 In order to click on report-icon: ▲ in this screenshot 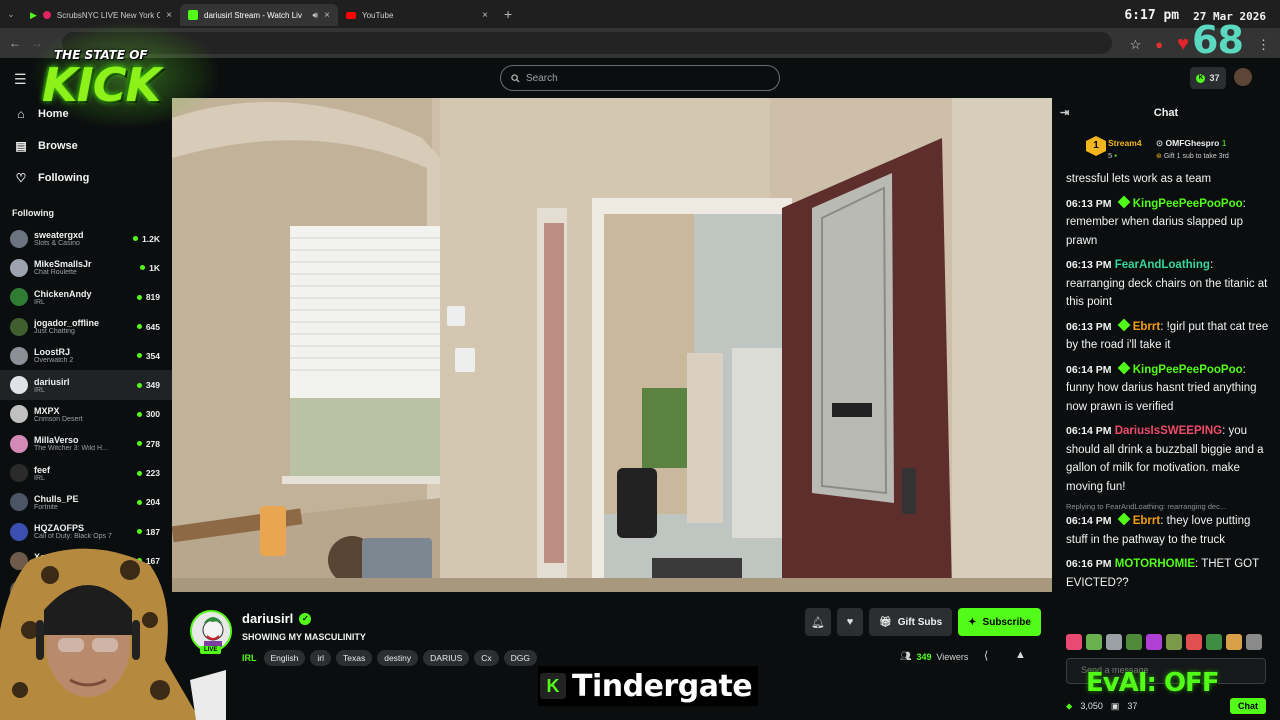, I will do `click(1020, 655)`.